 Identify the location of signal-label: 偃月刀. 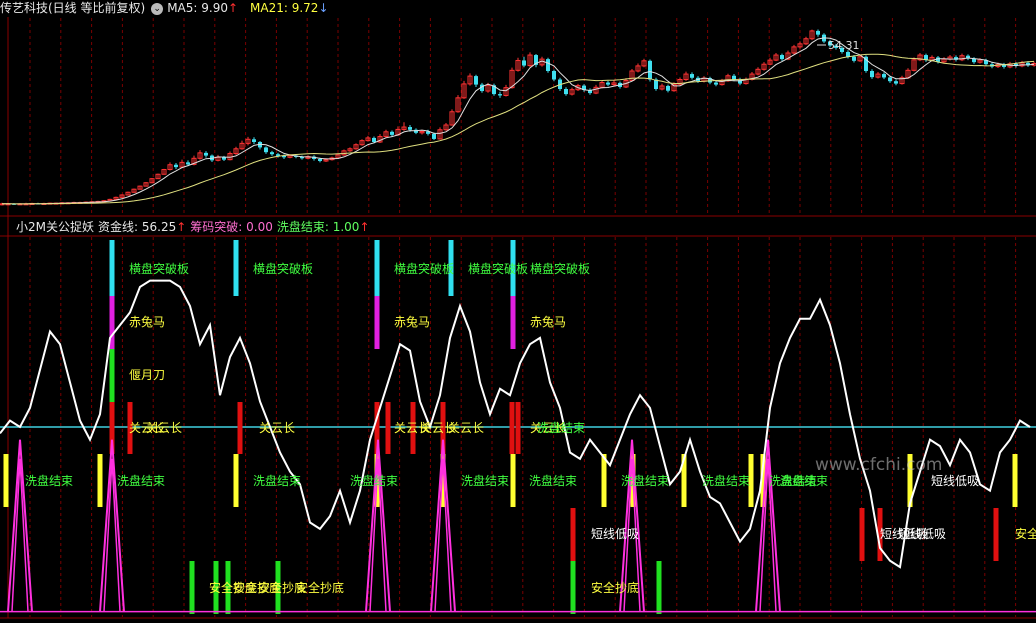
(147, 375).